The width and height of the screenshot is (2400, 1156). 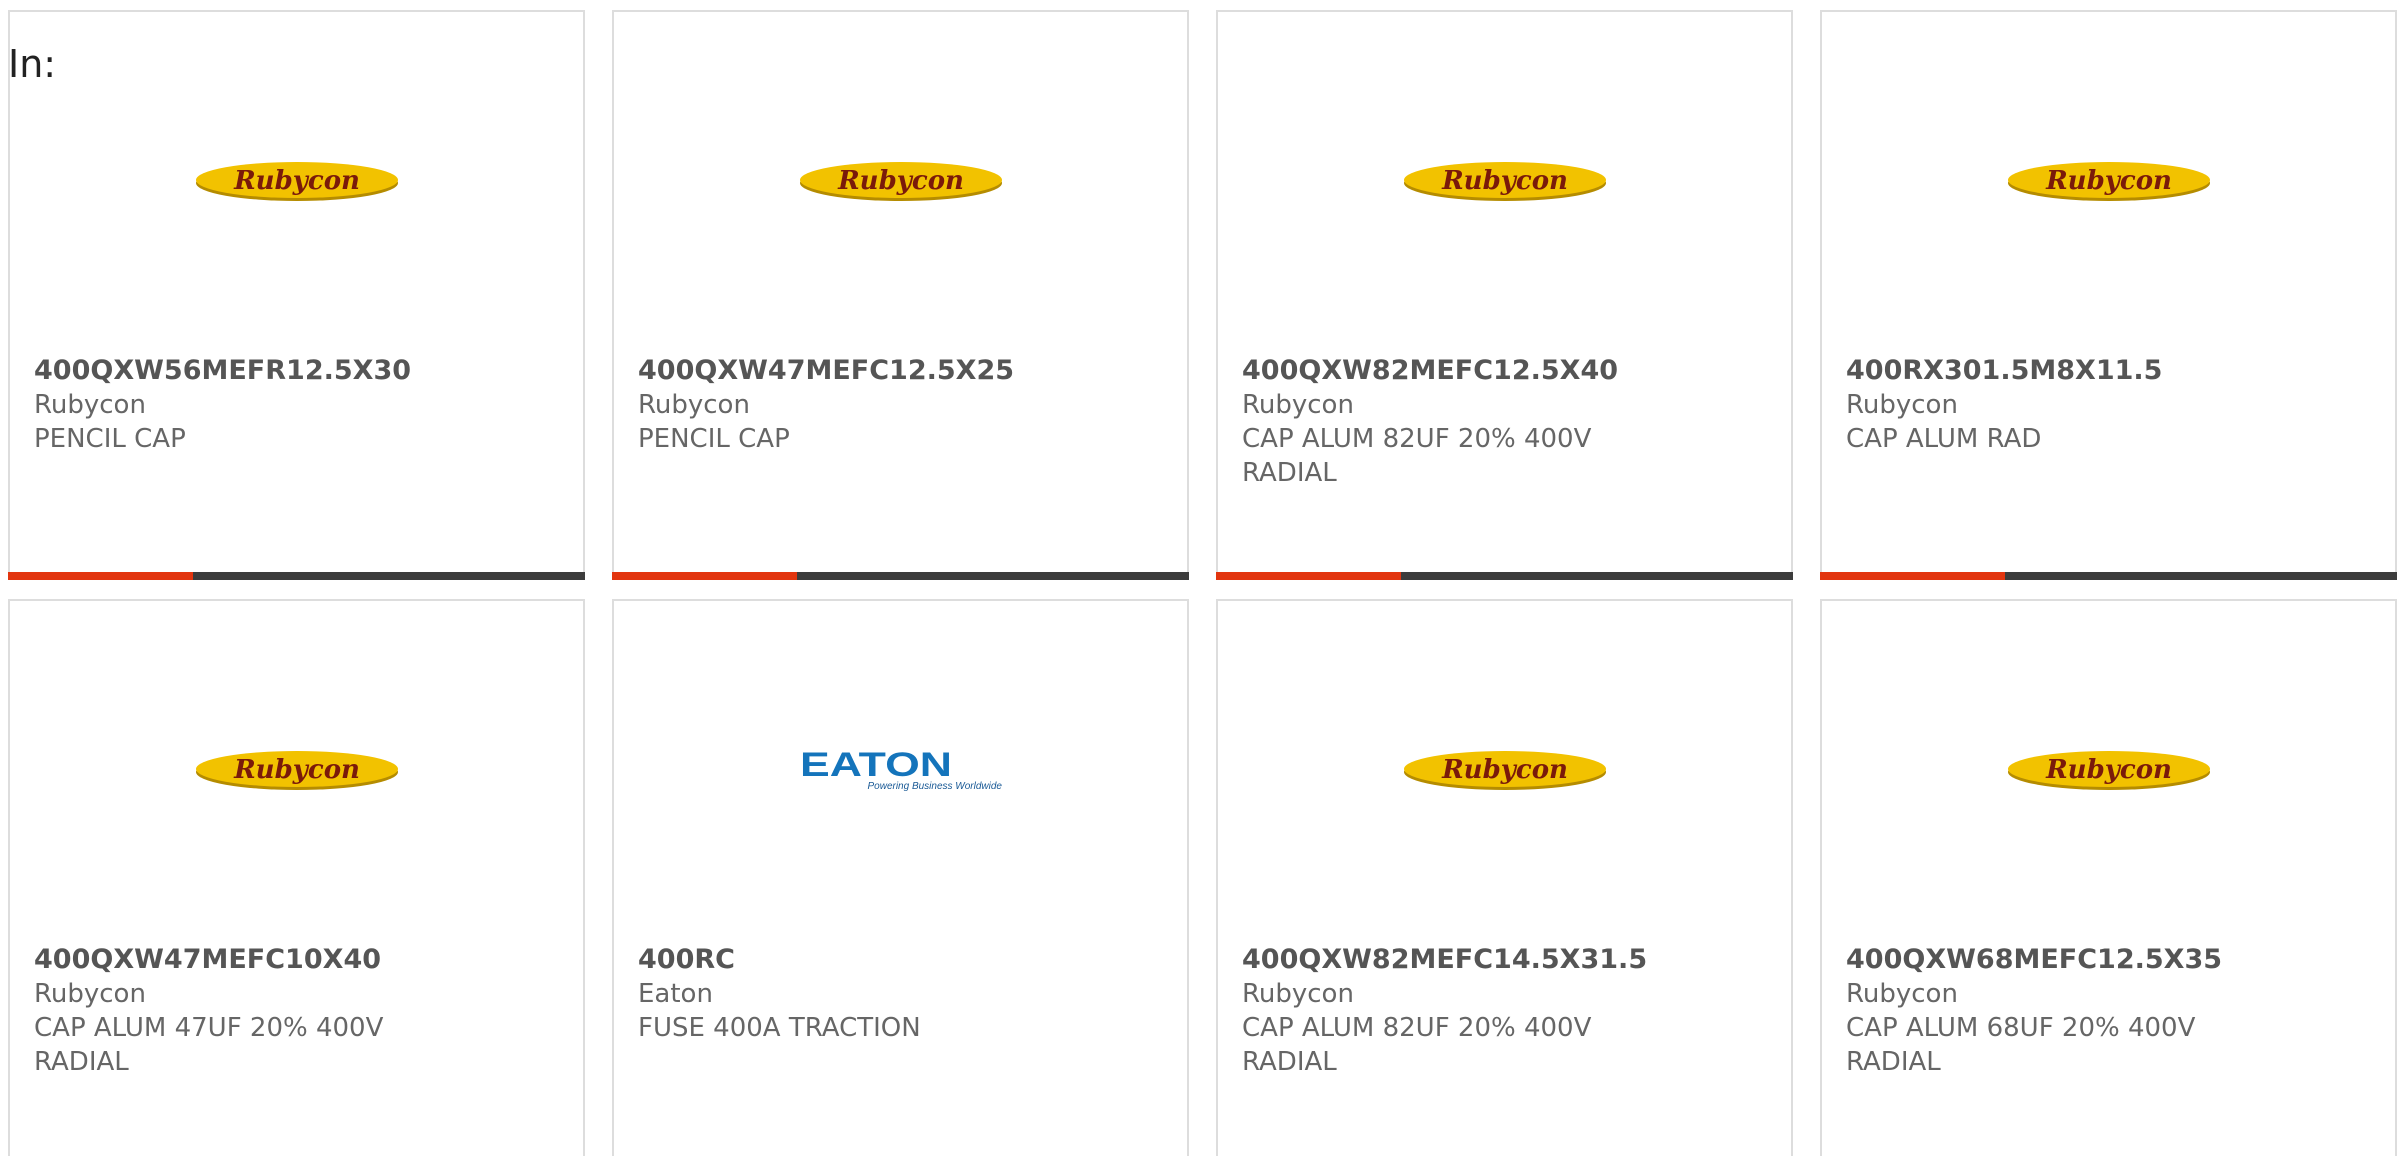 What do you see at coordinates (675, 994) in the screenshot?
I see `manufacturer: Eaton` at bounding box center [675, 994].